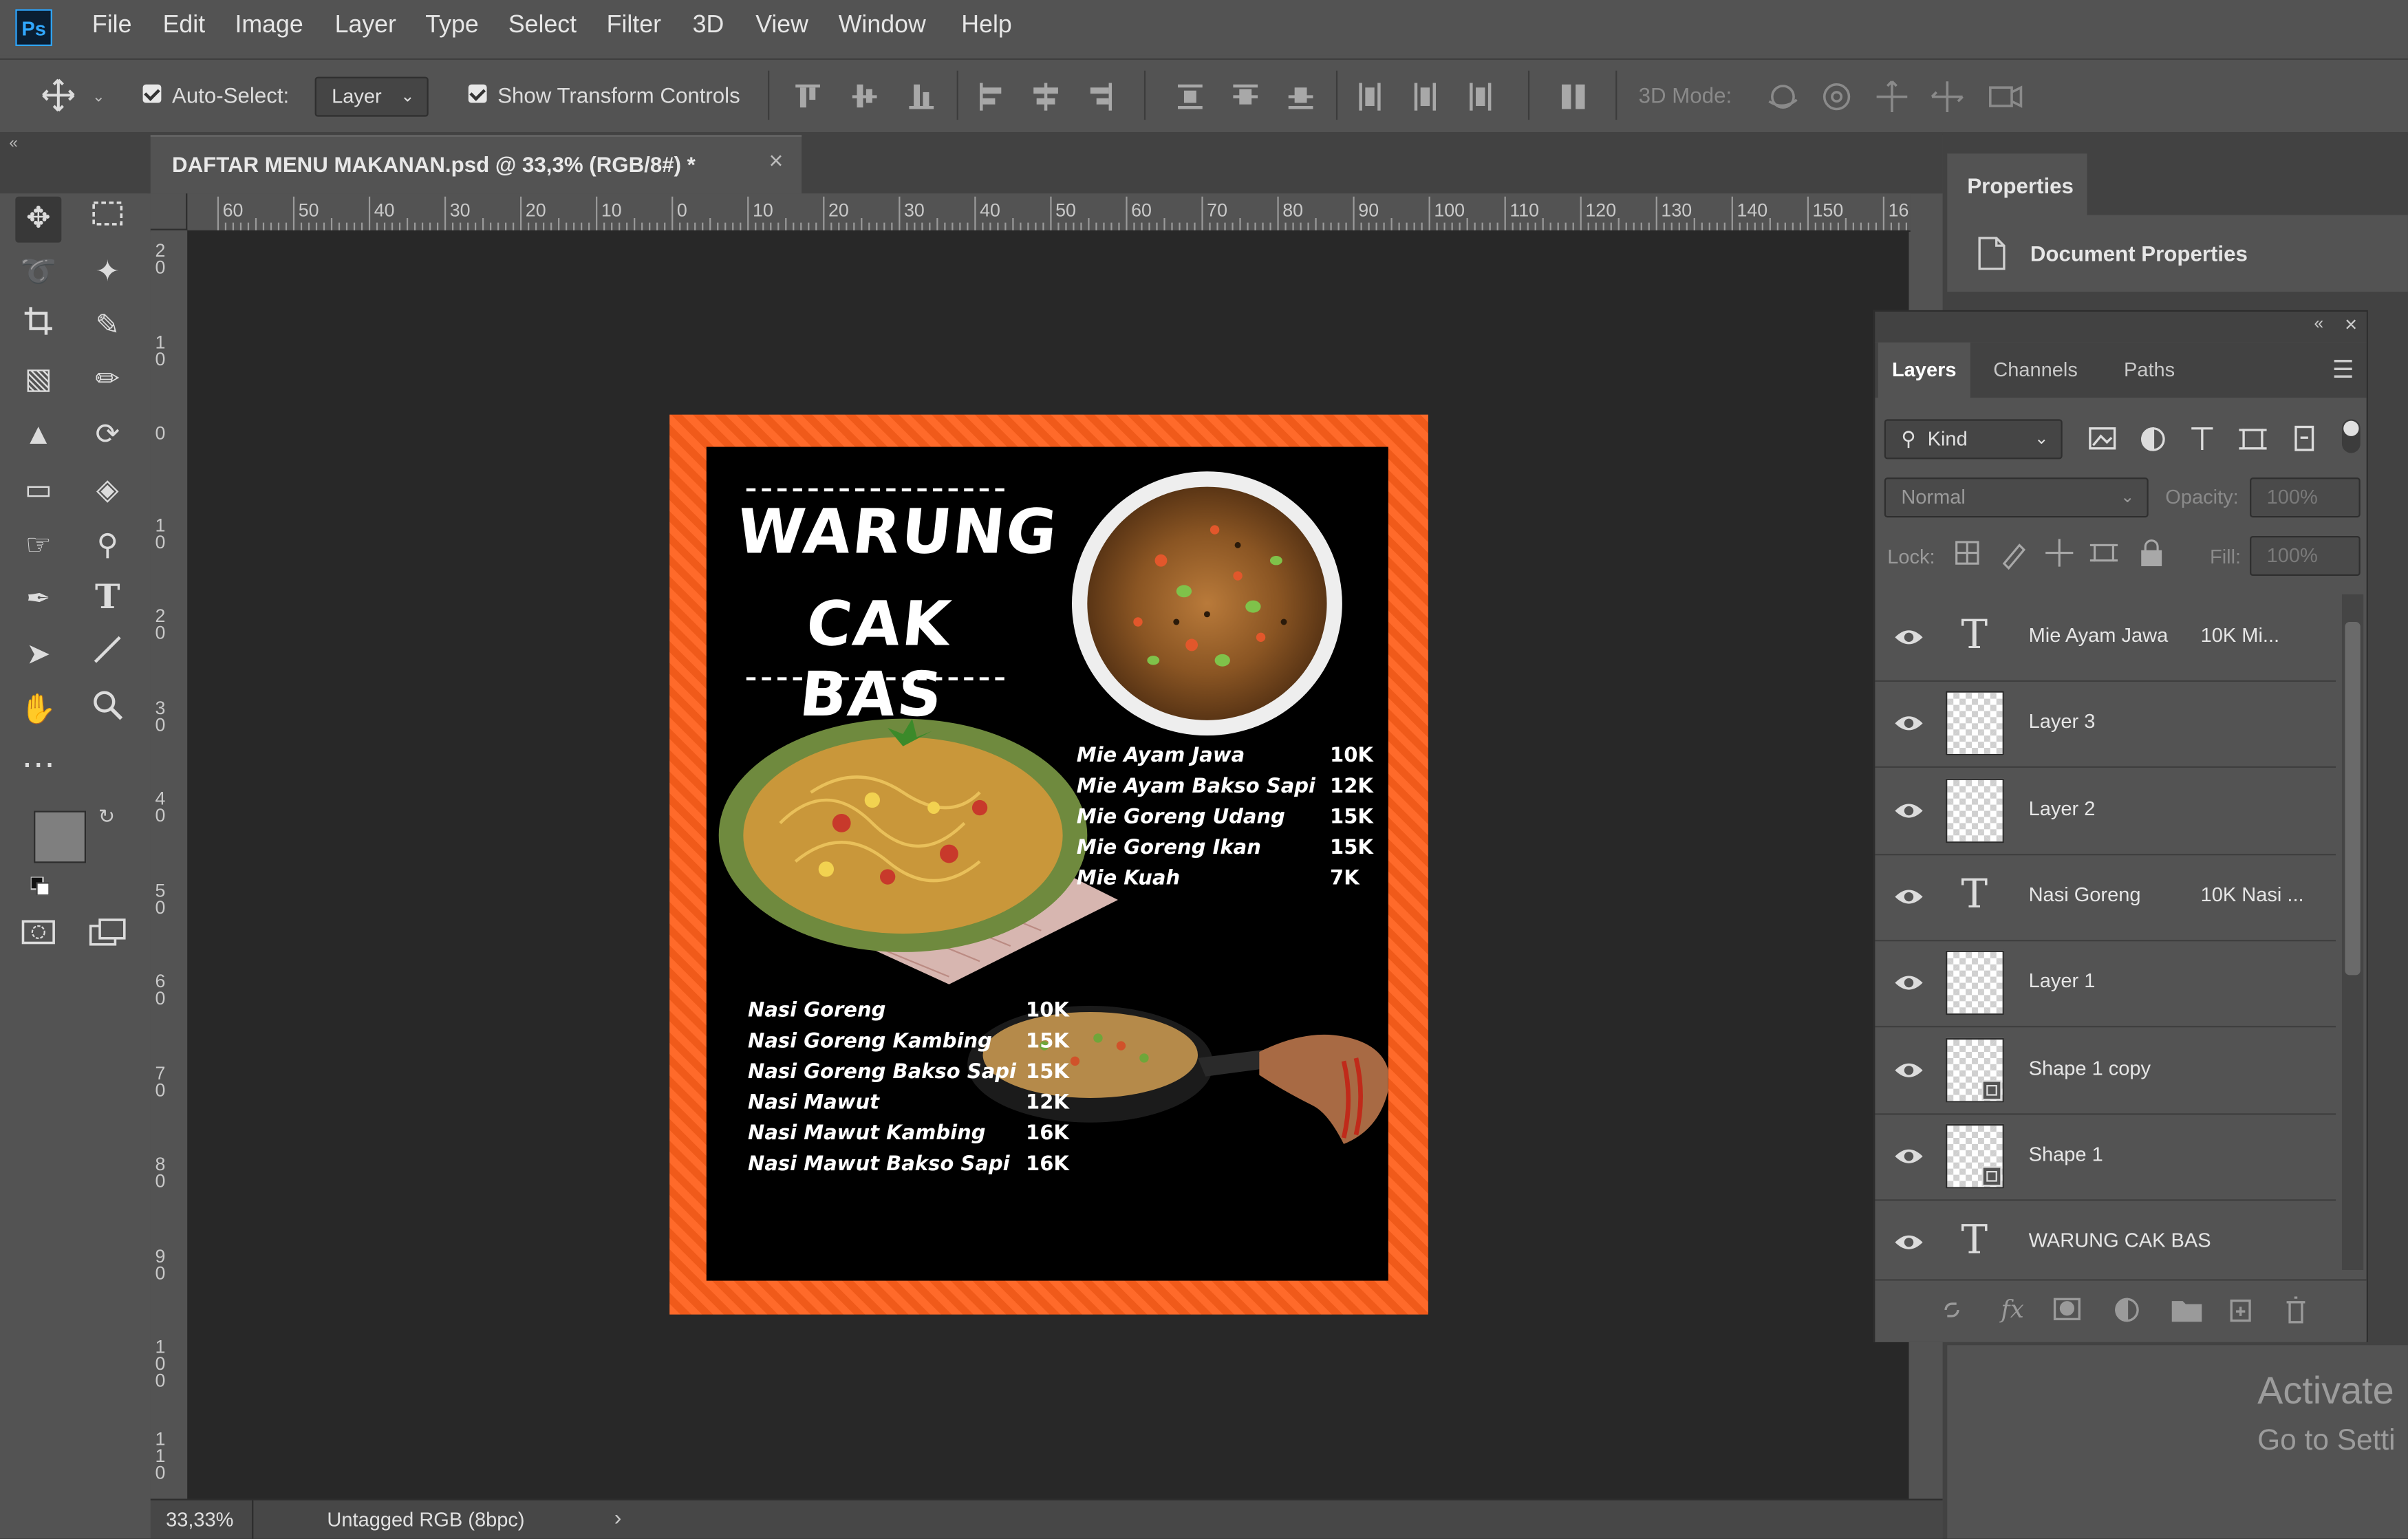 The height and width of the screenshot is (1539, 2408). Describe the element at coordinates (2305, 498) in the screenshot. I see `opacity-field: 100%` at that location.